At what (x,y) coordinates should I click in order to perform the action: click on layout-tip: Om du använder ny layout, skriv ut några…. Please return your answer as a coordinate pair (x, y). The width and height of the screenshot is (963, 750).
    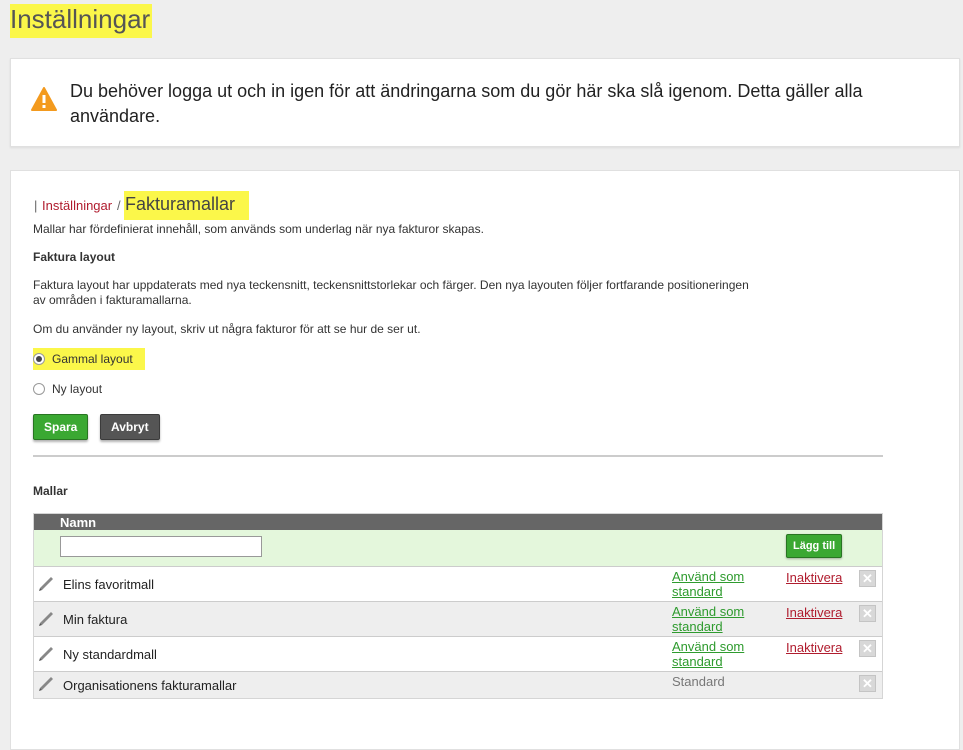
    Looking at the image, I should click on (227, 329).